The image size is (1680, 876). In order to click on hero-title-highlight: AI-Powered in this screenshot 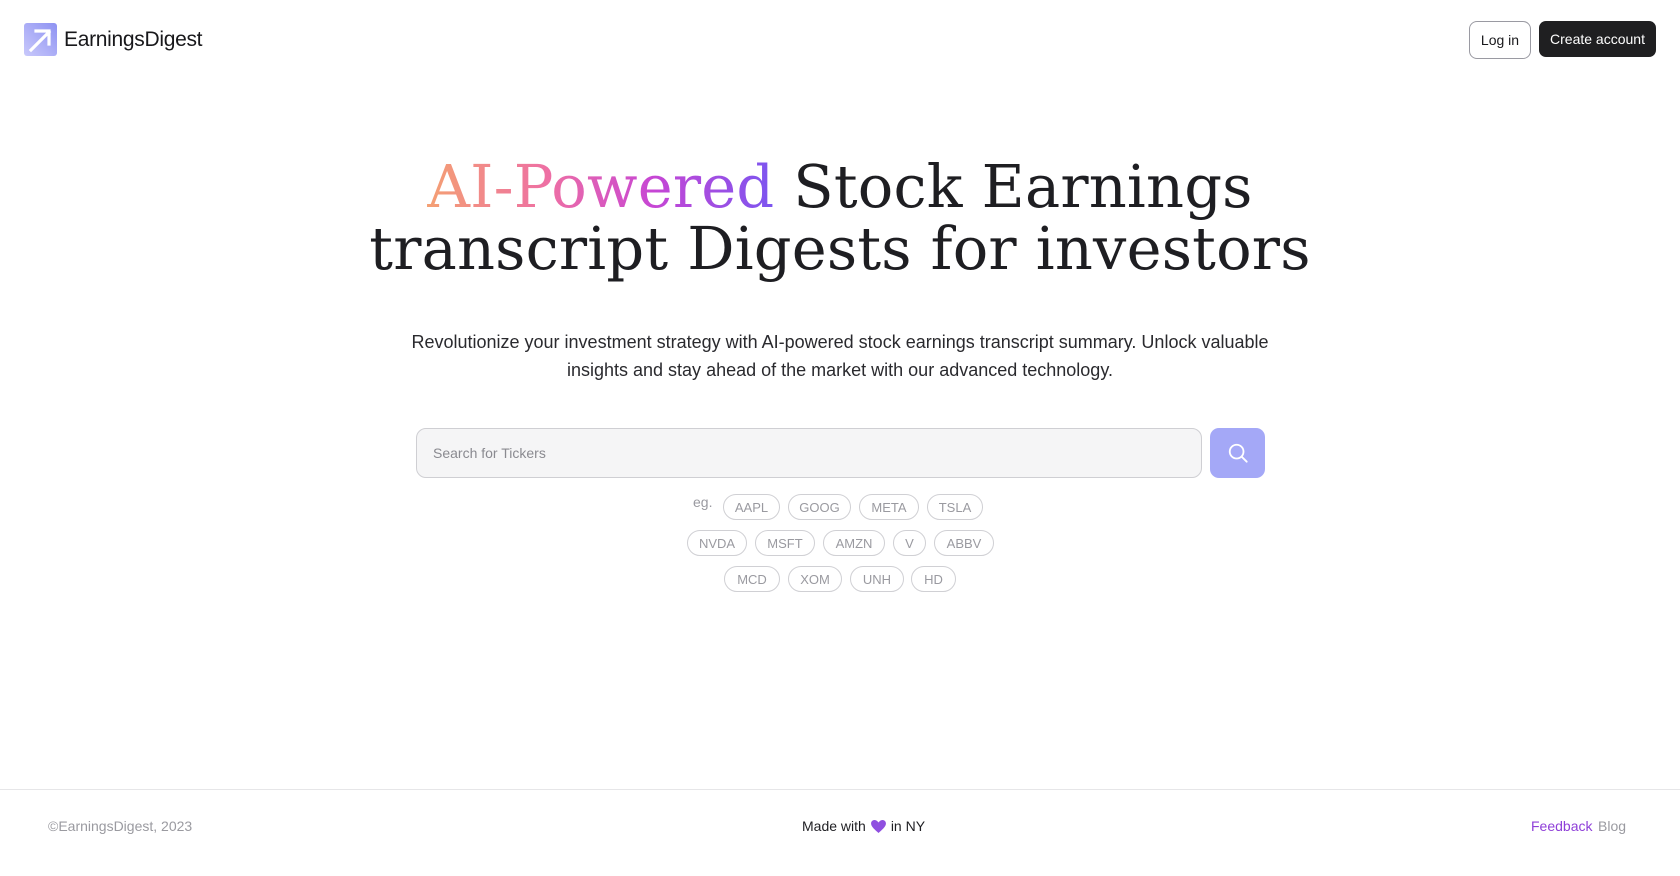, I will do `click(601, 186)`.